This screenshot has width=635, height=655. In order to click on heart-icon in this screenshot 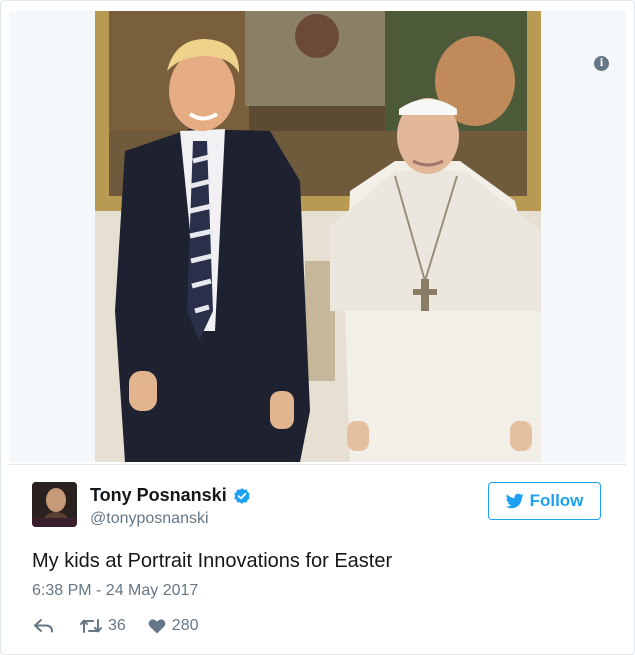, I will do `click(157, 626)`.